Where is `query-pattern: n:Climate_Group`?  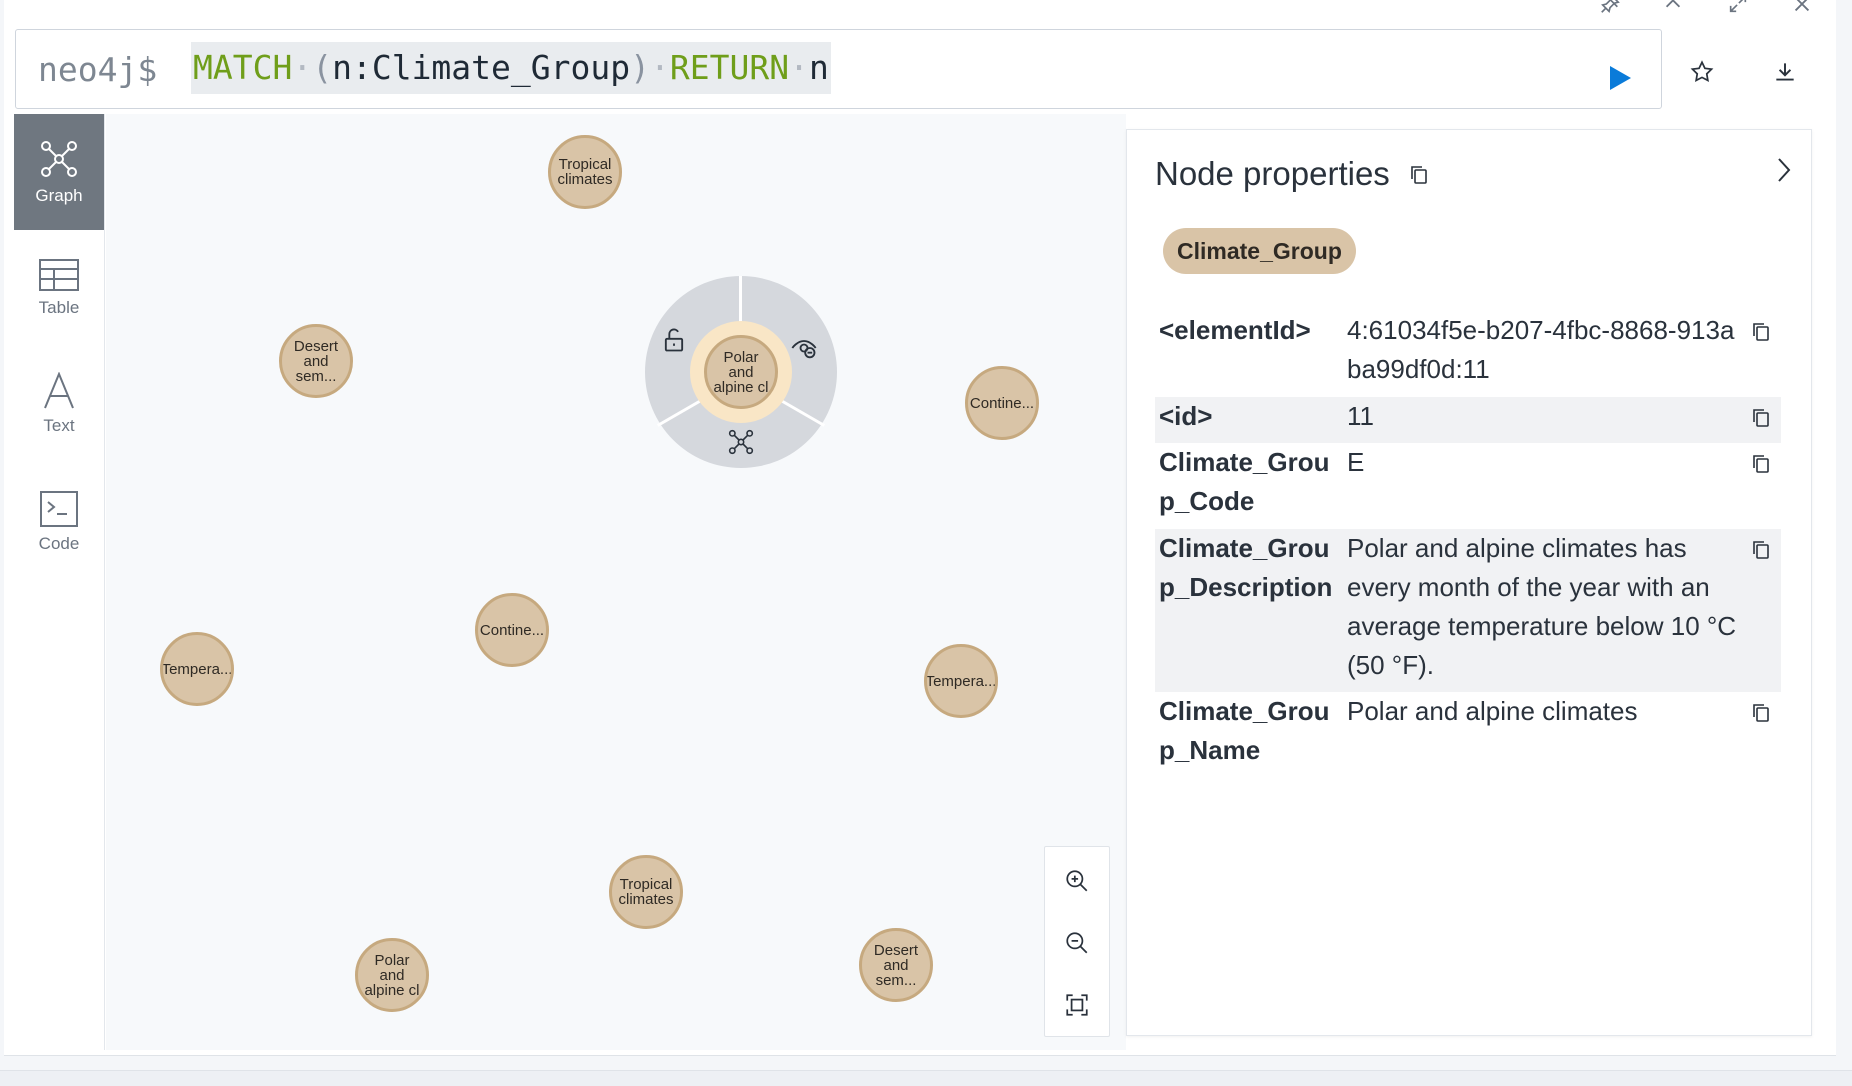 query-pattern: n:Climate_Group is located at coordinates (481, 67).